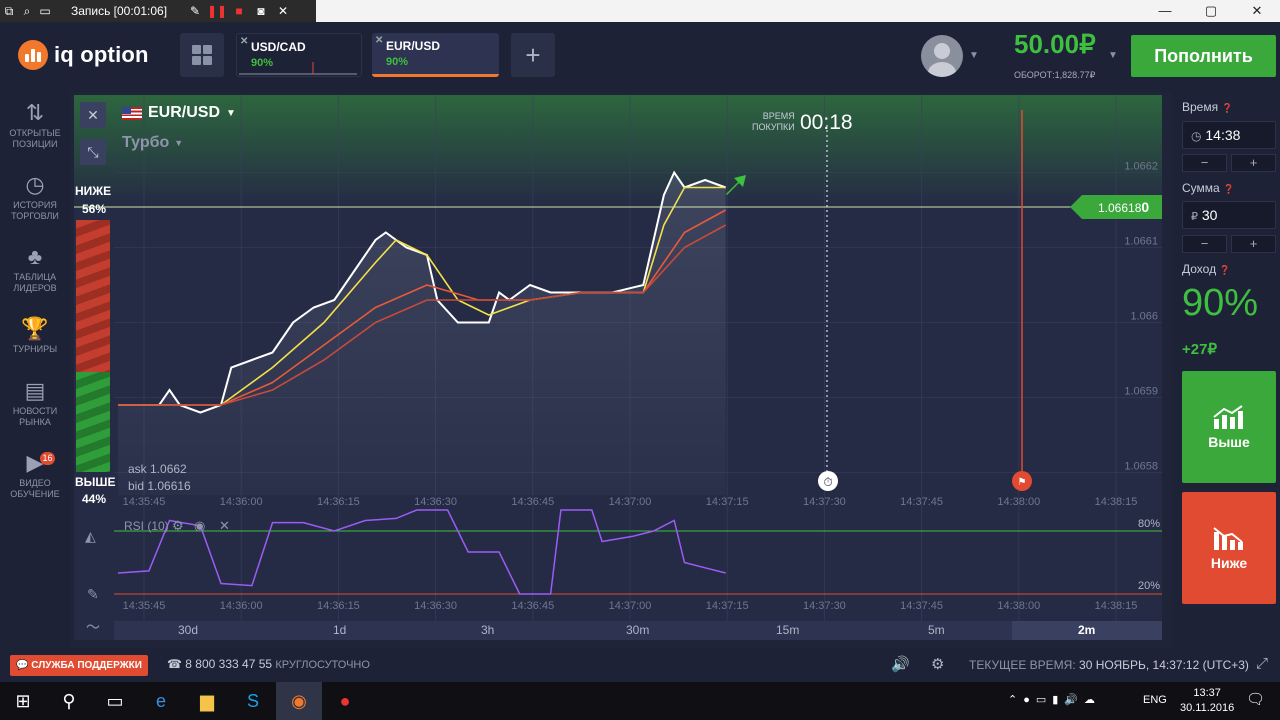 This screenshot has width=1280, height=720. What do you see at coordinates (283, 11) in the screenshot?
I see `close-recorder-icon: ✕` at bounding box center [283, 11].